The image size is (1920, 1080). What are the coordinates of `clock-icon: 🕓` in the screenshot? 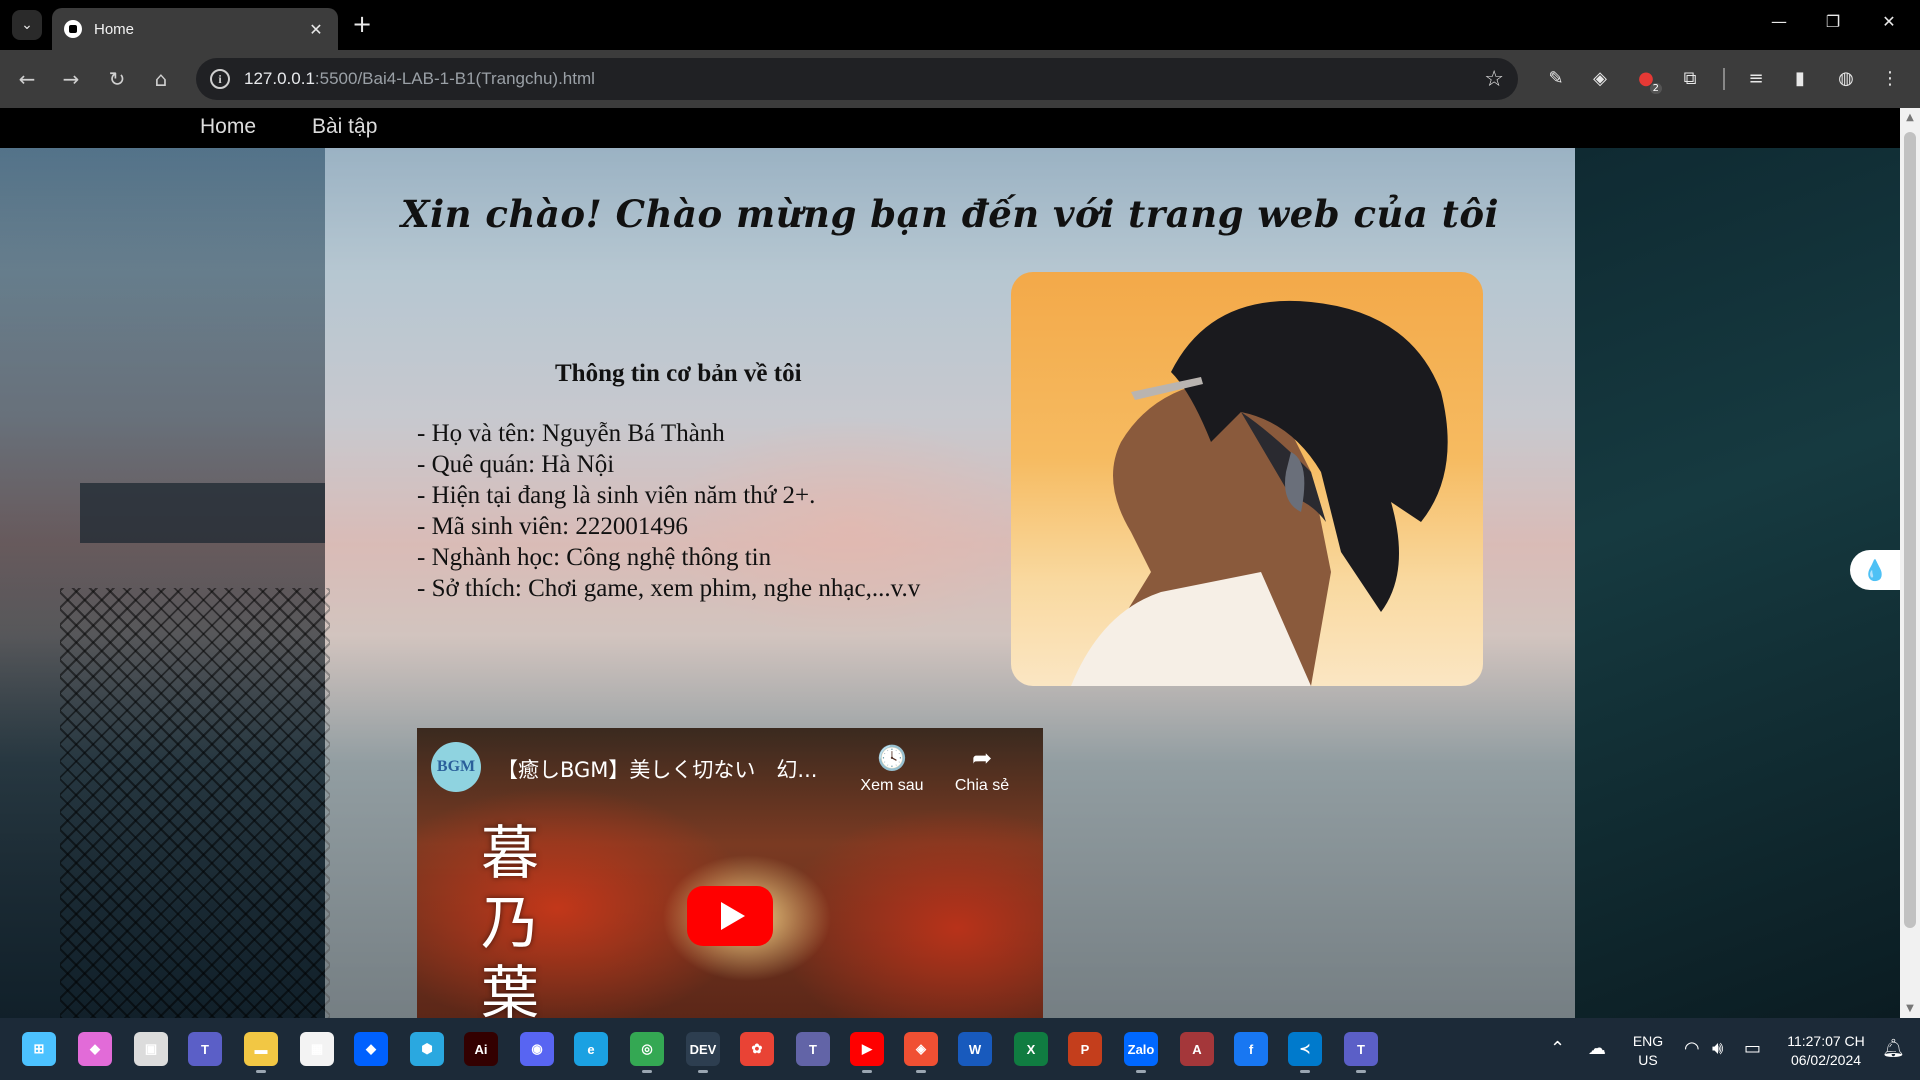 It's located at (892, 758).